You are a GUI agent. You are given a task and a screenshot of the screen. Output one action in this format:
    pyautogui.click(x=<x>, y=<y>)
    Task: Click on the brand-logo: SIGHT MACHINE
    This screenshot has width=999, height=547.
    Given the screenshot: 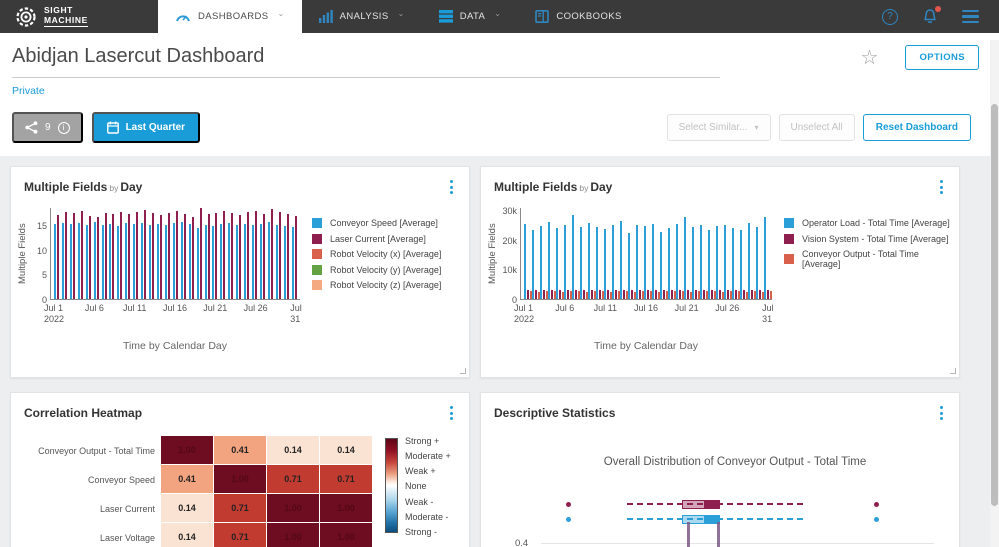 What is the action you would take?
    pyautogui.click(x=79, y=16)
    